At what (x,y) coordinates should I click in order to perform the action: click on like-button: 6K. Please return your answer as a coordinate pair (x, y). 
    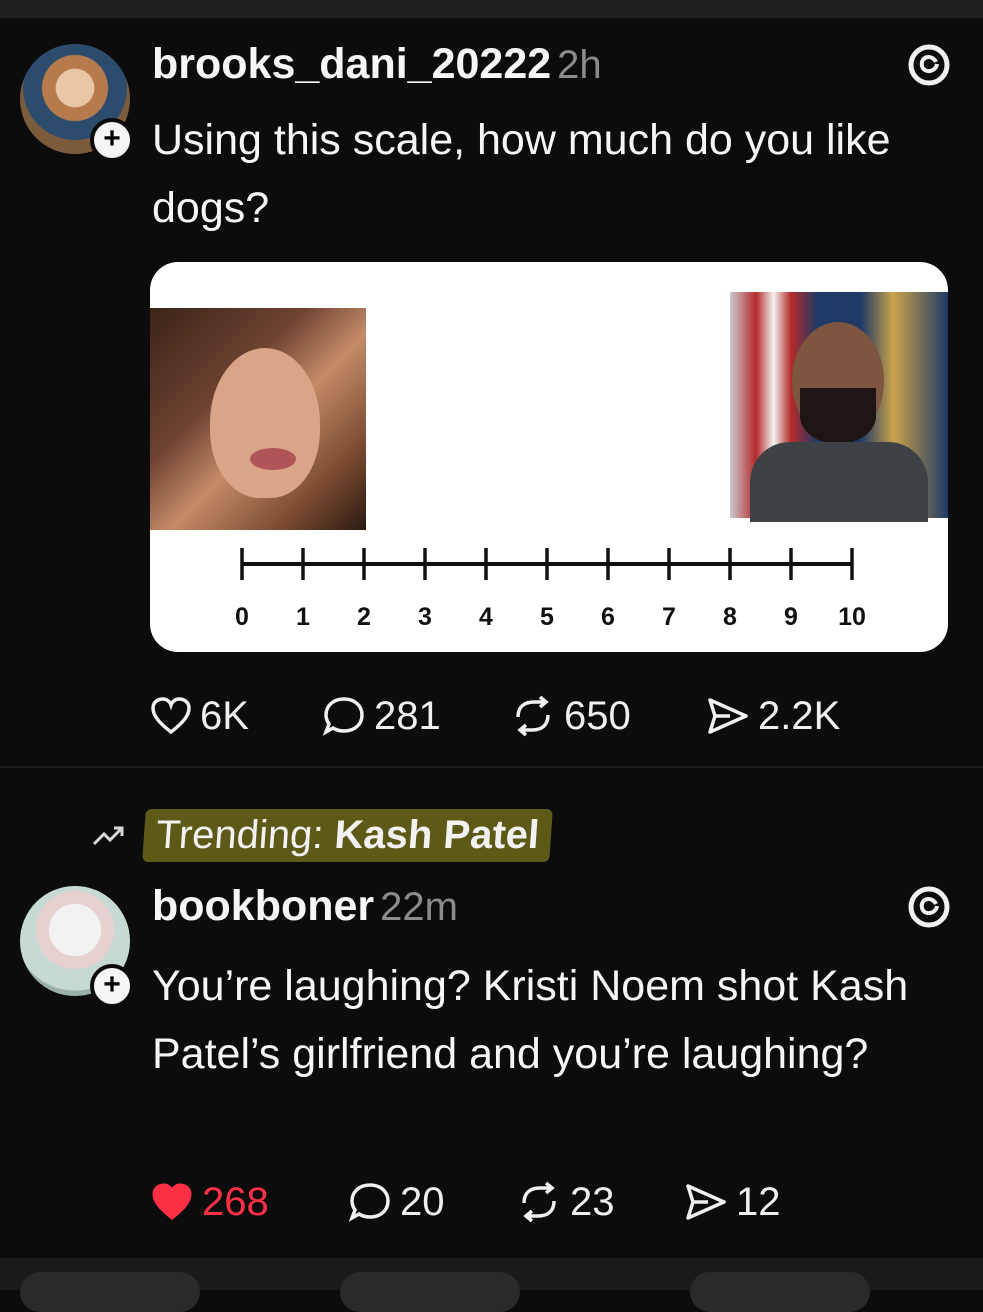
    Looking at the image, I should click on (199, 716).